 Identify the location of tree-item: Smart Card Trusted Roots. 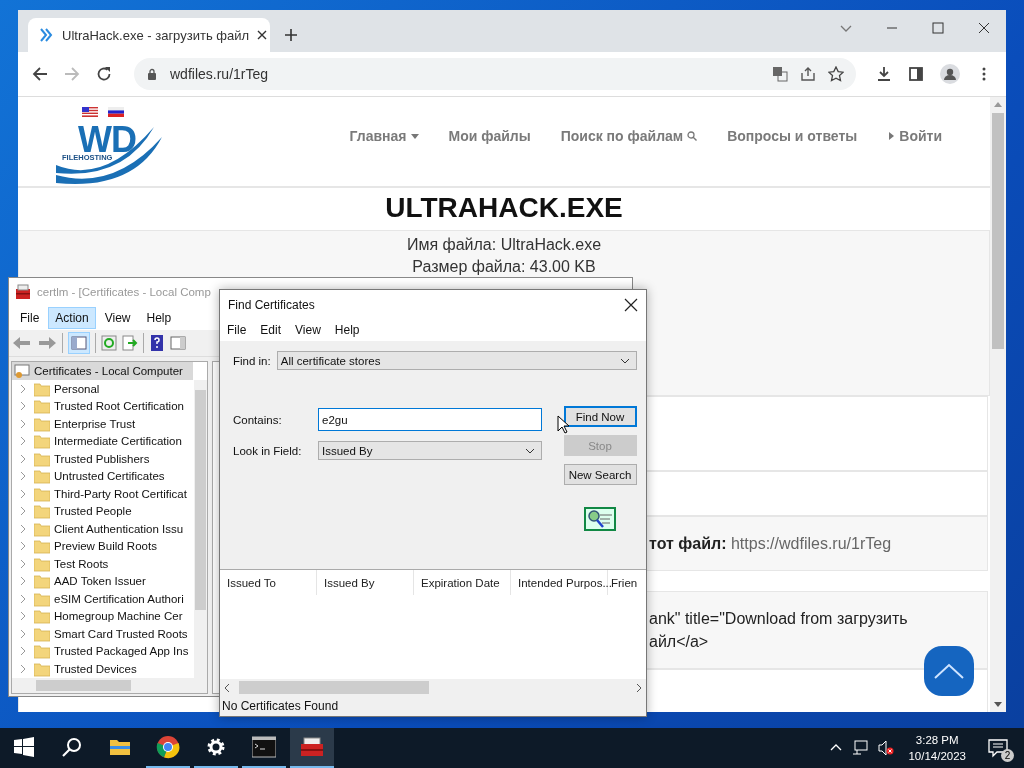
(102, 634).